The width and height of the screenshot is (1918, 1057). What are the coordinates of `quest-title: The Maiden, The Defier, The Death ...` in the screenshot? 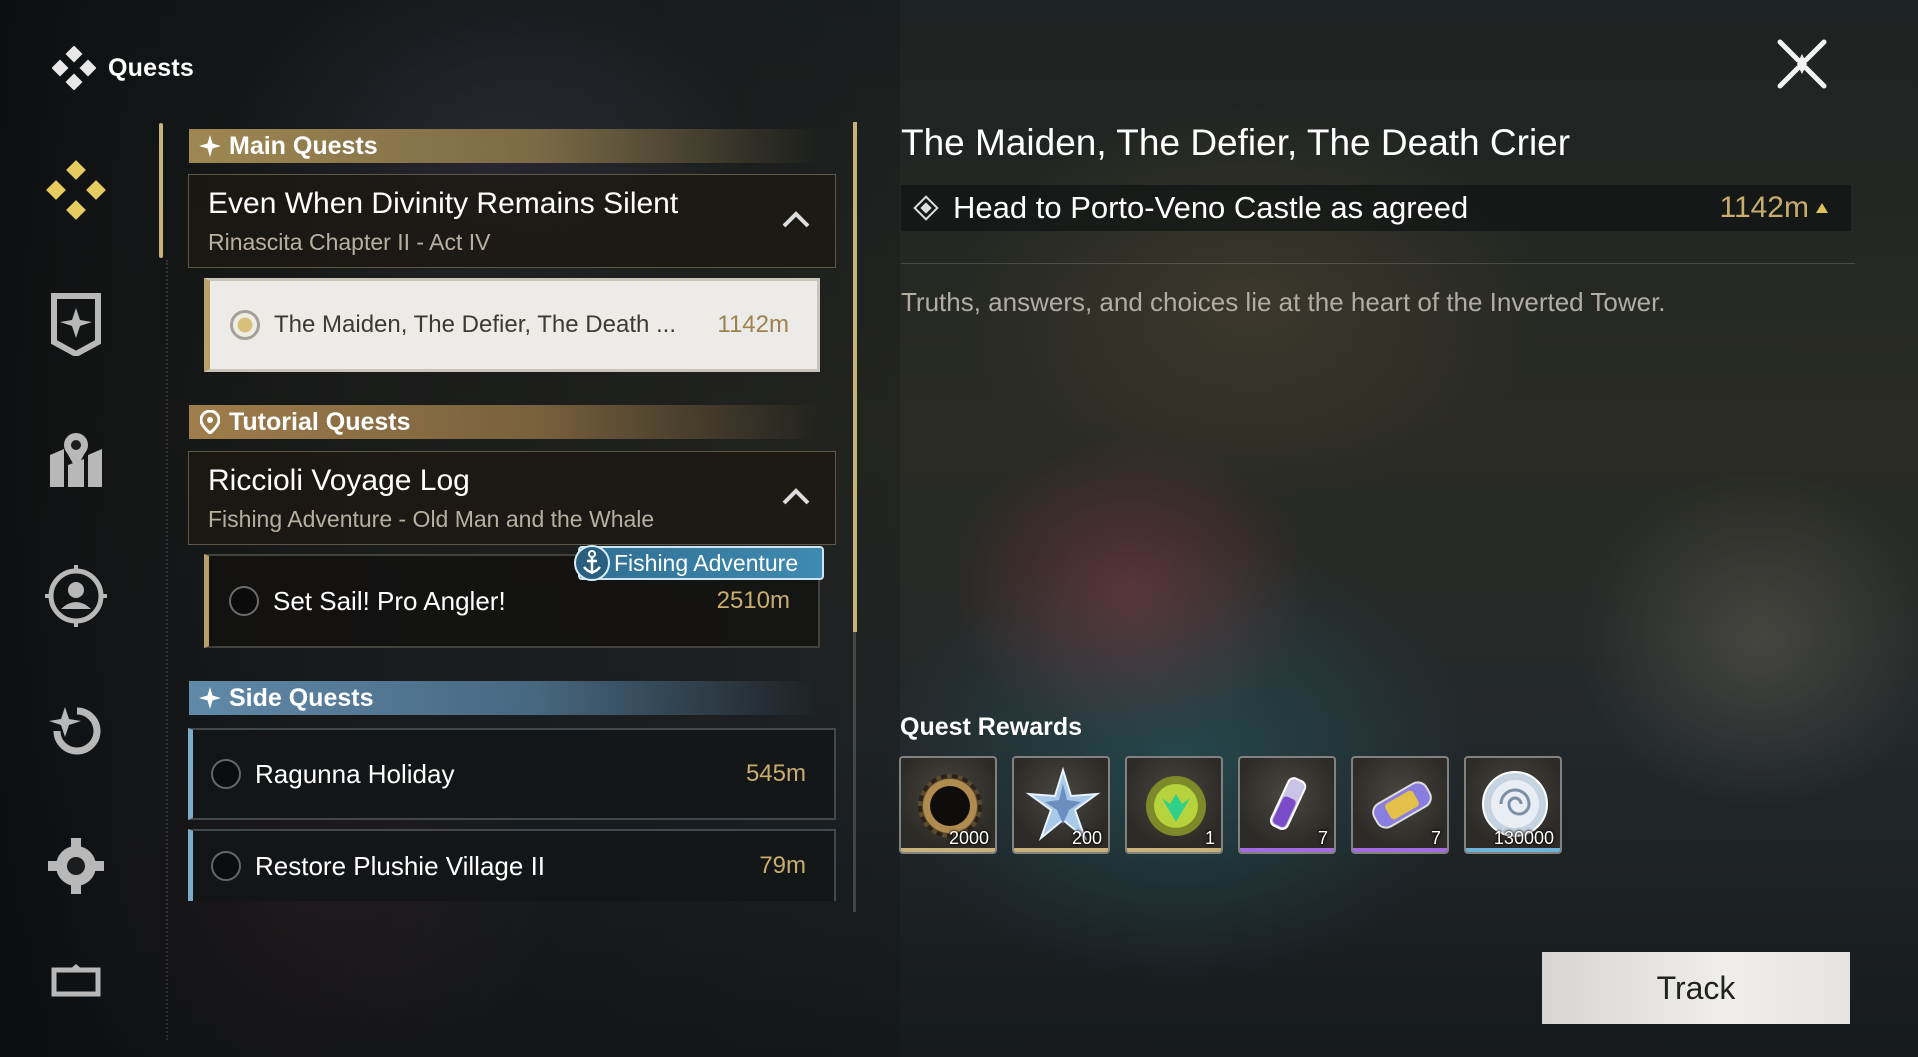 It's located at (475, 324).